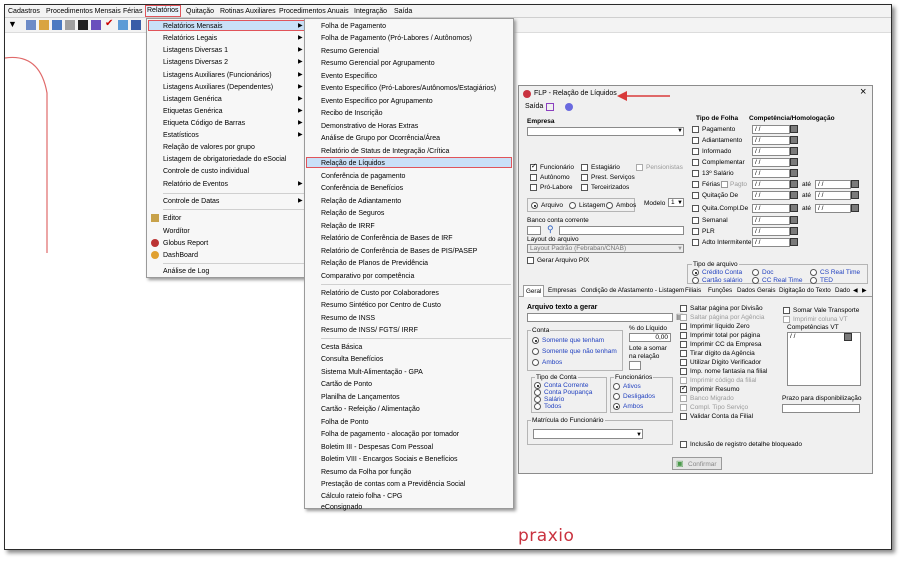  I want to click on check-icon: ✔, so click(110, 23).